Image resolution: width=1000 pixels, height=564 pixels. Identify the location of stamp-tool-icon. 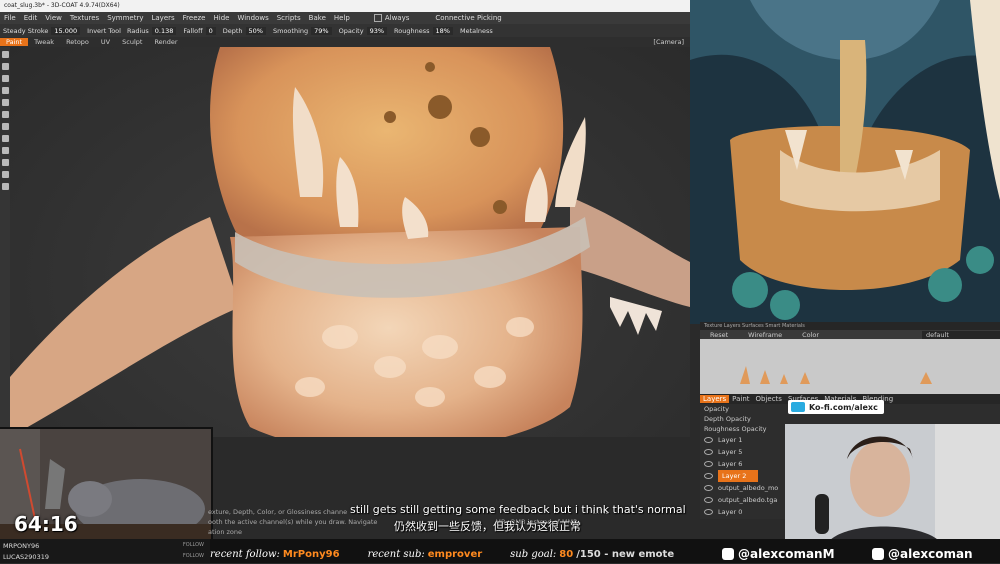
(5, 150).